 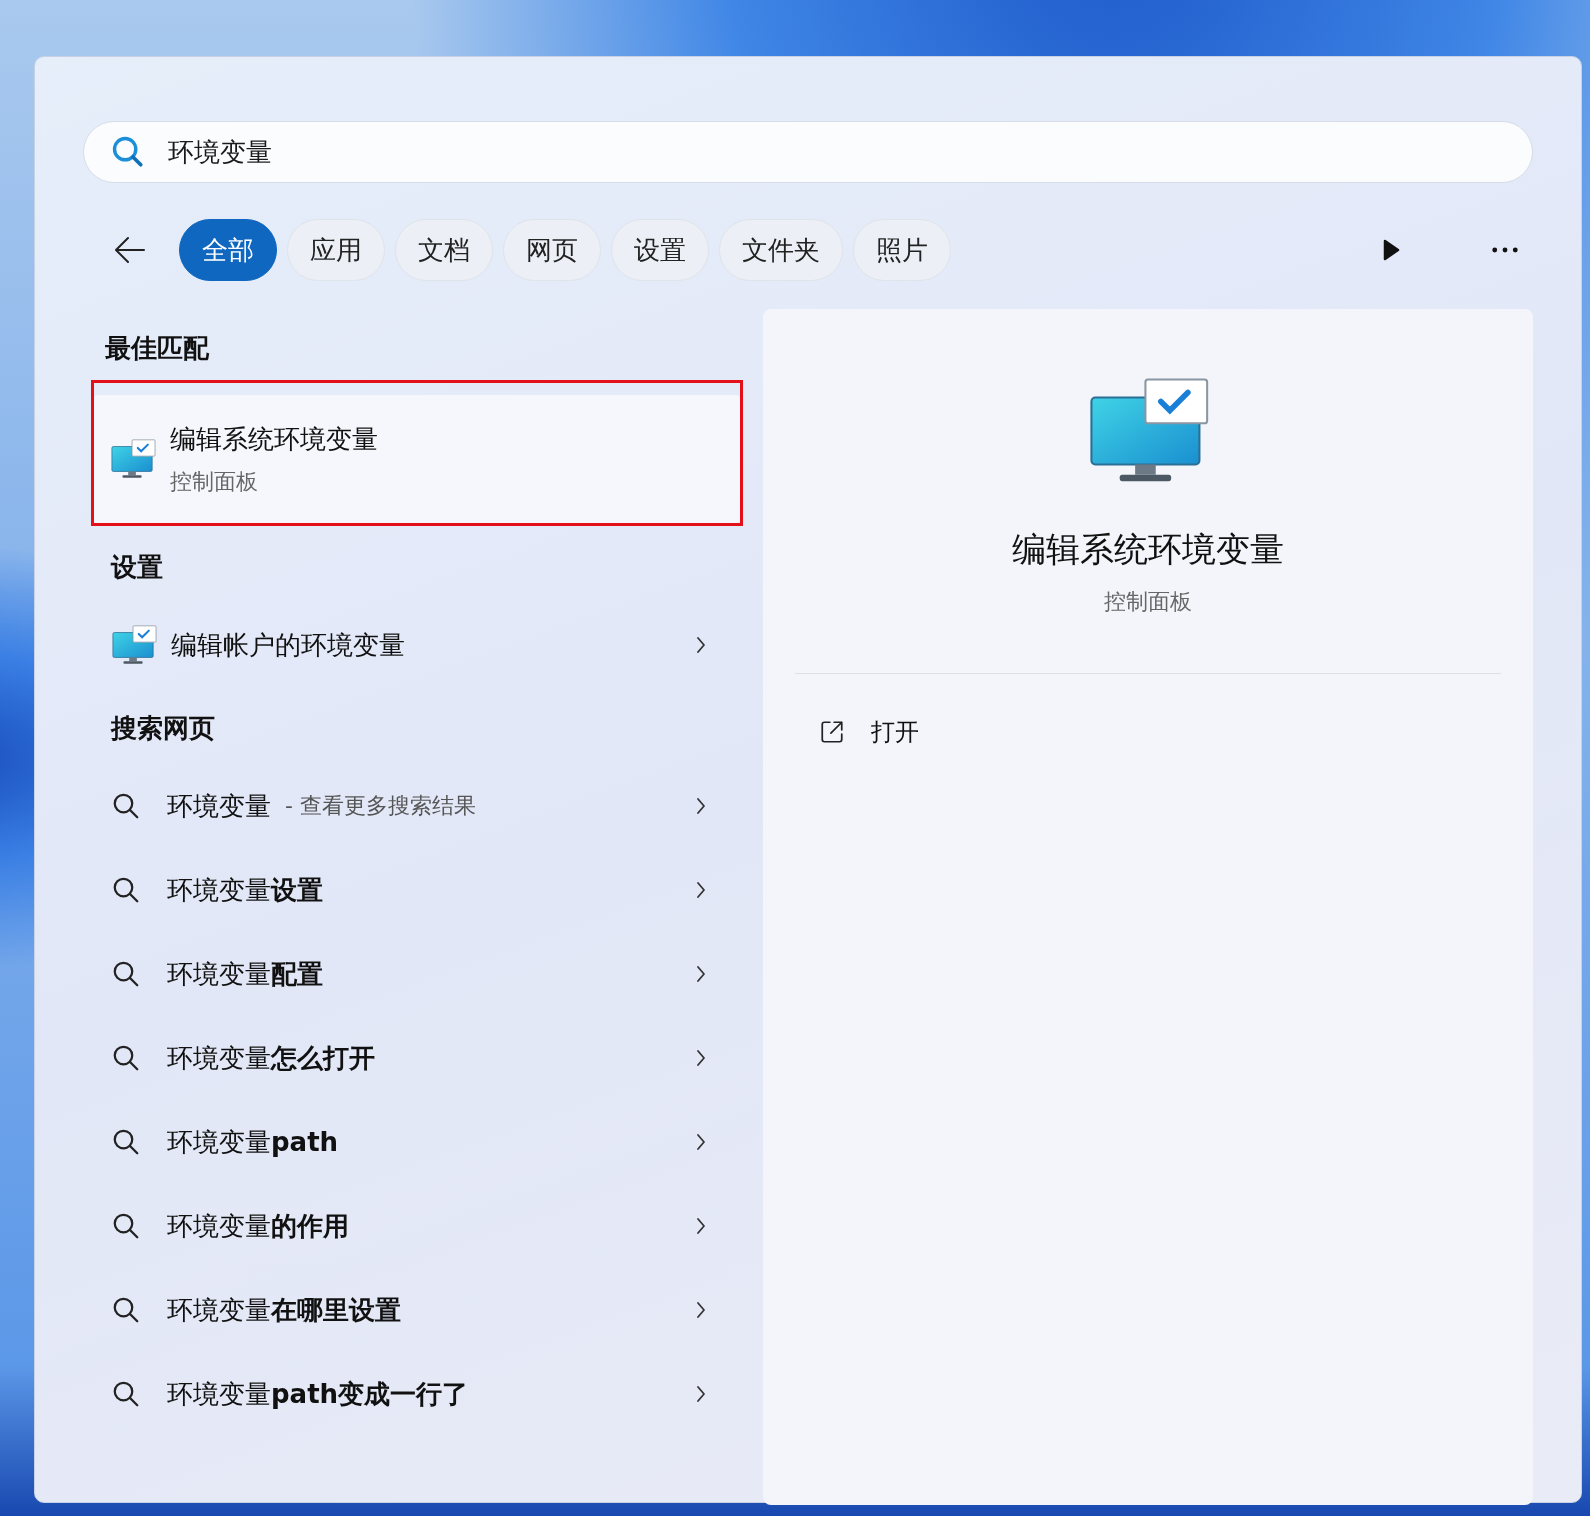 What do you see at coordinates (318, 1394) in the screenshot?
I see `suggestion-text: 环境变量path变成一行了` at bounding box center [318, 1394].